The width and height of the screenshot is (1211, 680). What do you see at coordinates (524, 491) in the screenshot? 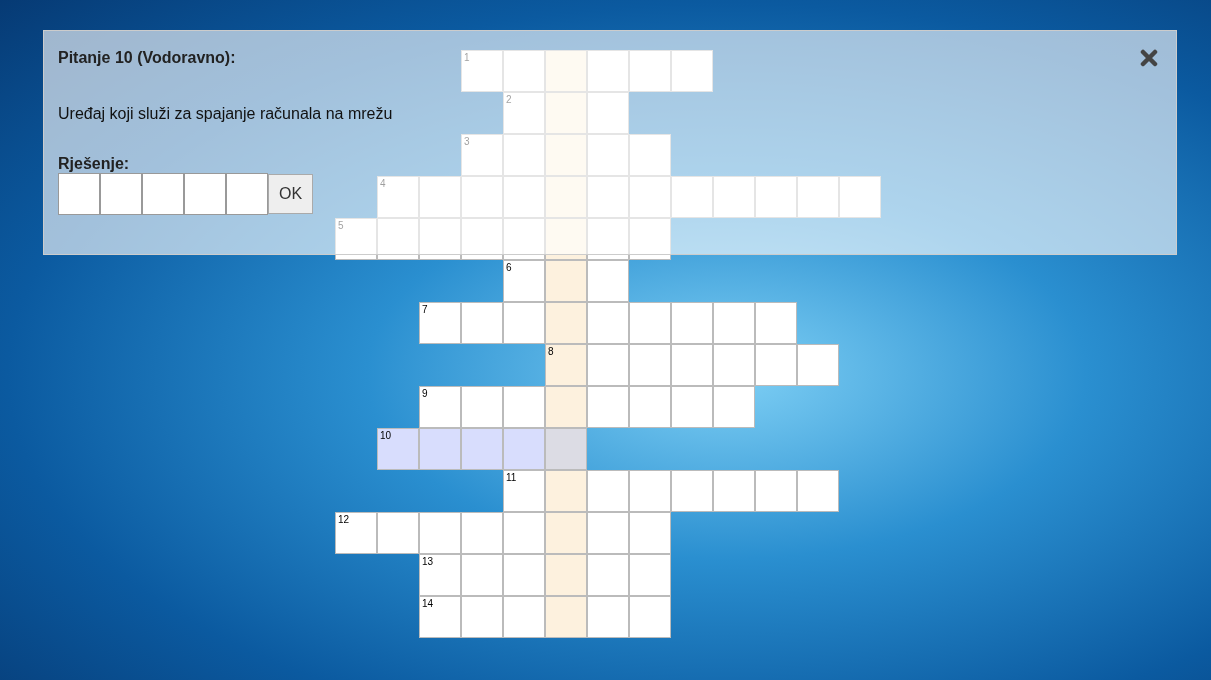
I see `crossword-cell: 11` at bounding box center [524, 491].